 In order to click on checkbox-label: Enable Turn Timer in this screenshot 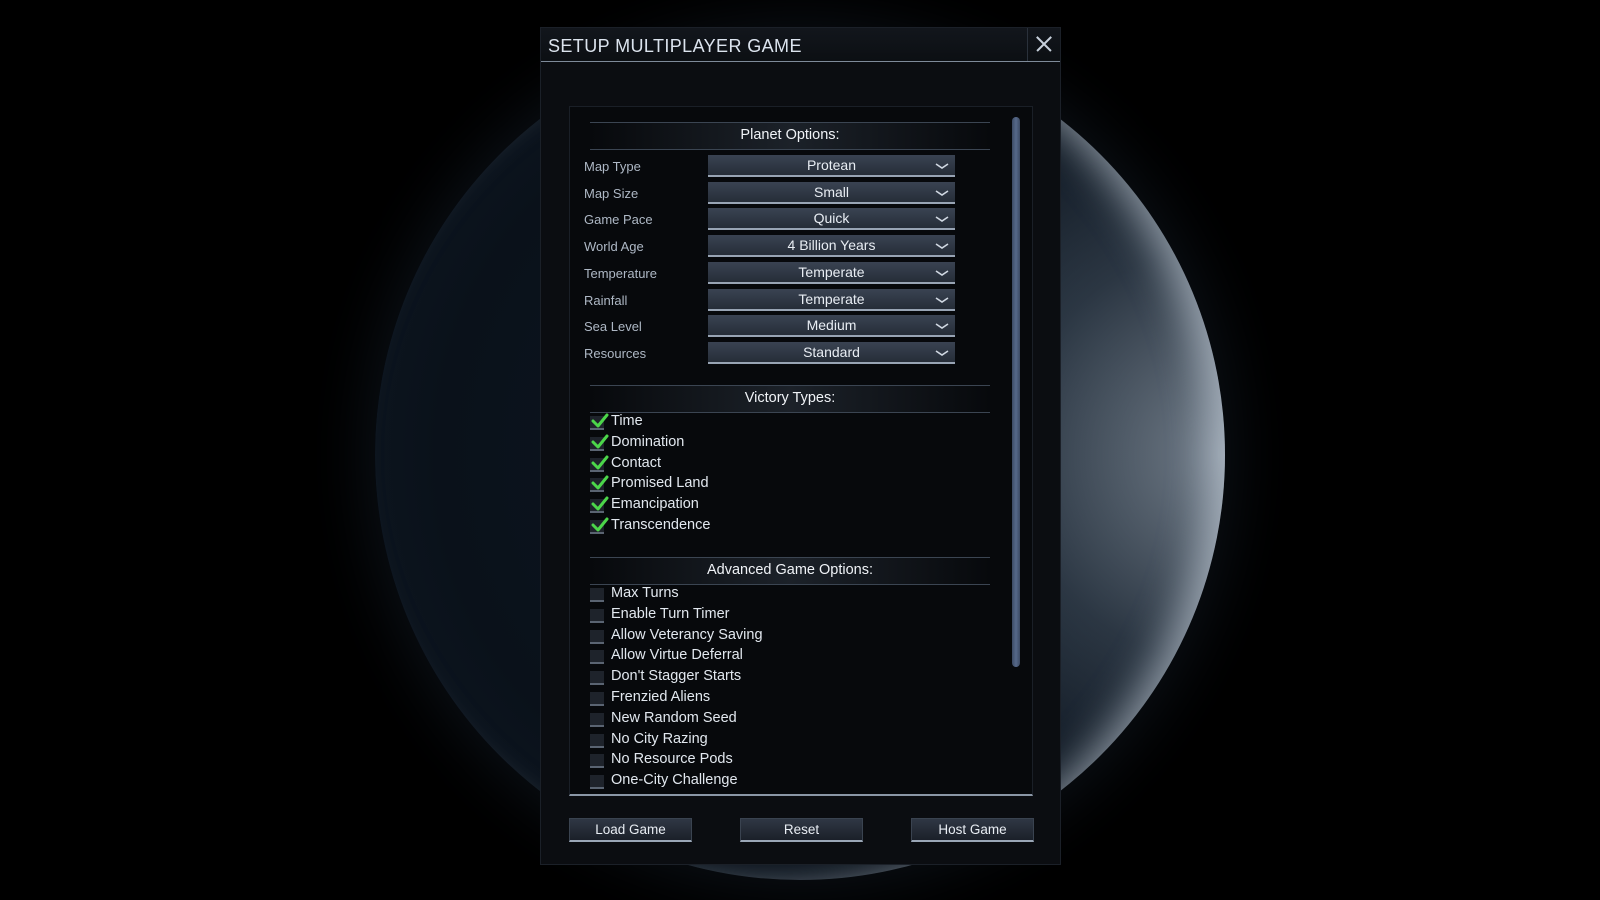, I will do `click(670, 613)`.